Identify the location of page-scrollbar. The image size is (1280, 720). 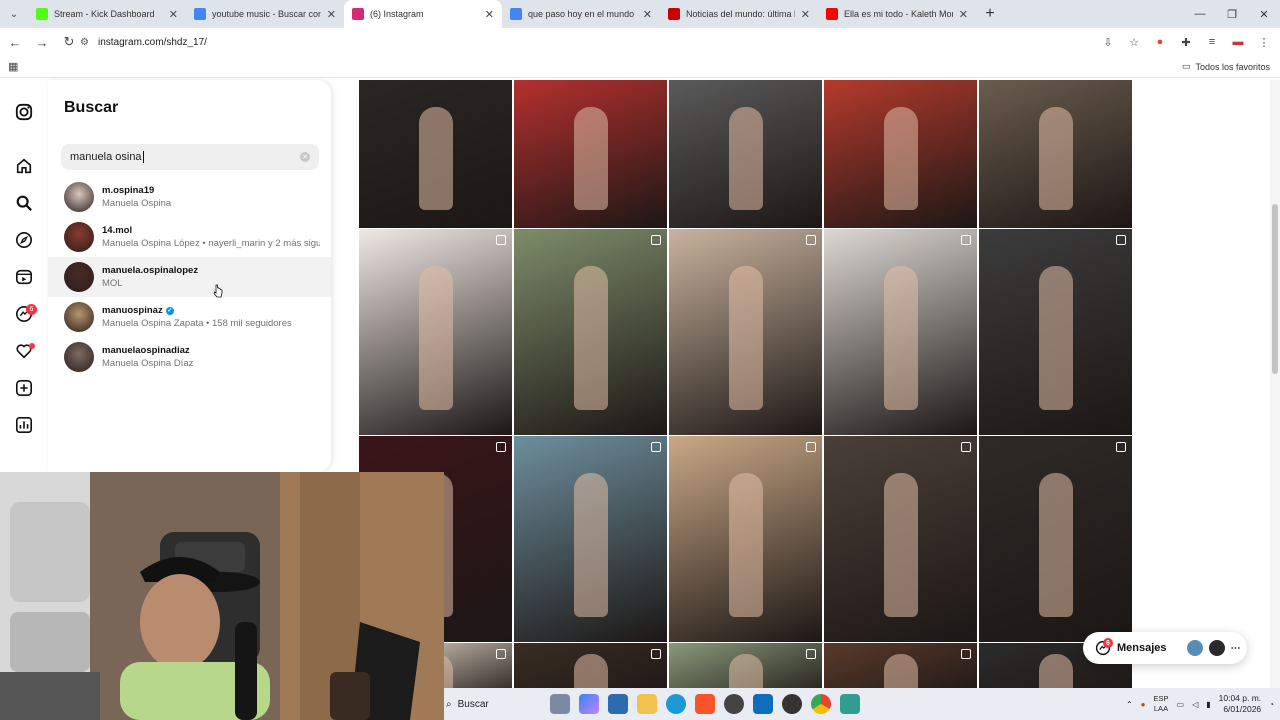
(1275, 384).